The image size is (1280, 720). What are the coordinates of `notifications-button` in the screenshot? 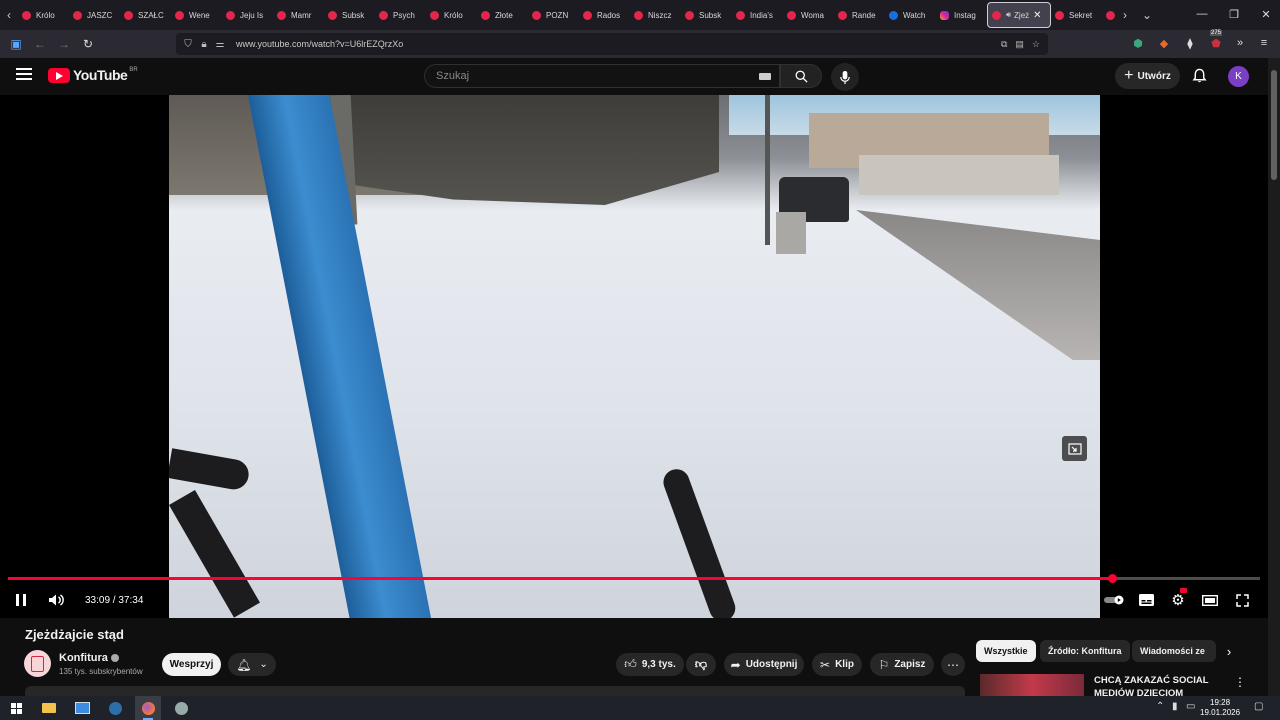 It's located at (1199, 76).